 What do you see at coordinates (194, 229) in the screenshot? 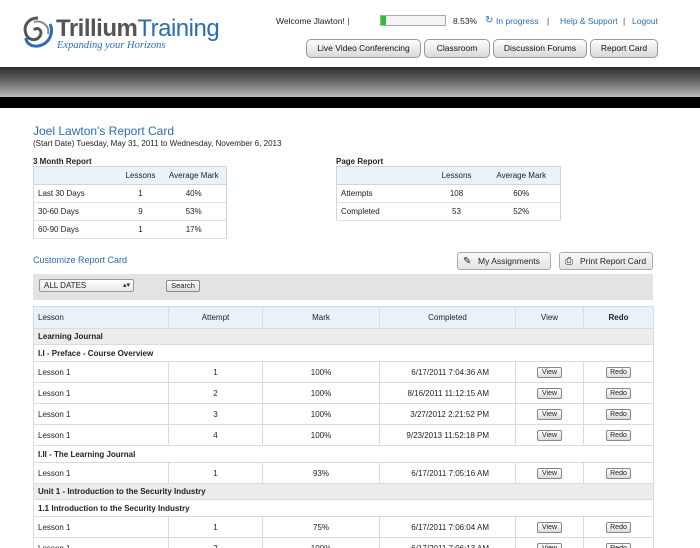
I see `average-mark: 17%` at bounding box center [194, 229].